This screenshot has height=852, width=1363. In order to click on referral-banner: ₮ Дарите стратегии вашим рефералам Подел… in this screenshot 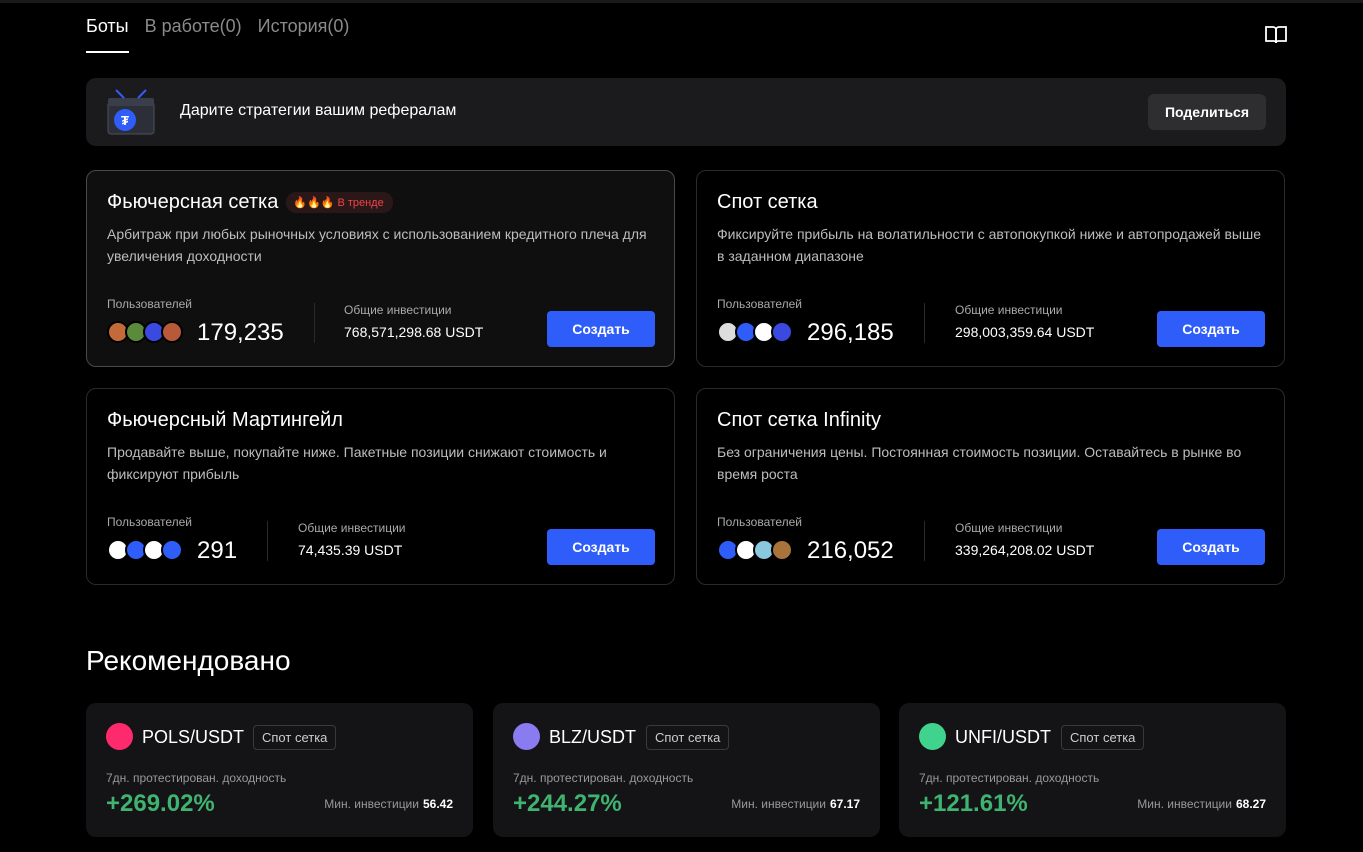, I will do `click(686, 112)`.